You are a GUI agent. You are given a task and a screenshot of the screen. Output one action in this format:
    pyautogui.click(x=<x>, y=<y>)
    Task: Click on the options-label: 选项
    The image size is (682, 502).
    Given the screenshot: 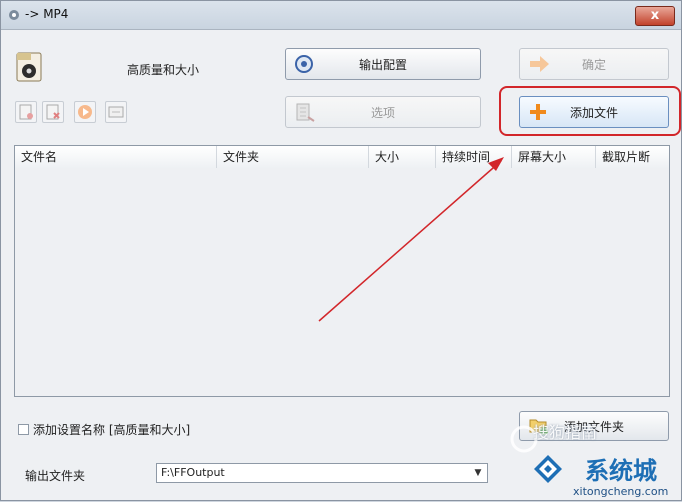 What is the action you would take?
    pyautogui.click(x=382, y=112)
    